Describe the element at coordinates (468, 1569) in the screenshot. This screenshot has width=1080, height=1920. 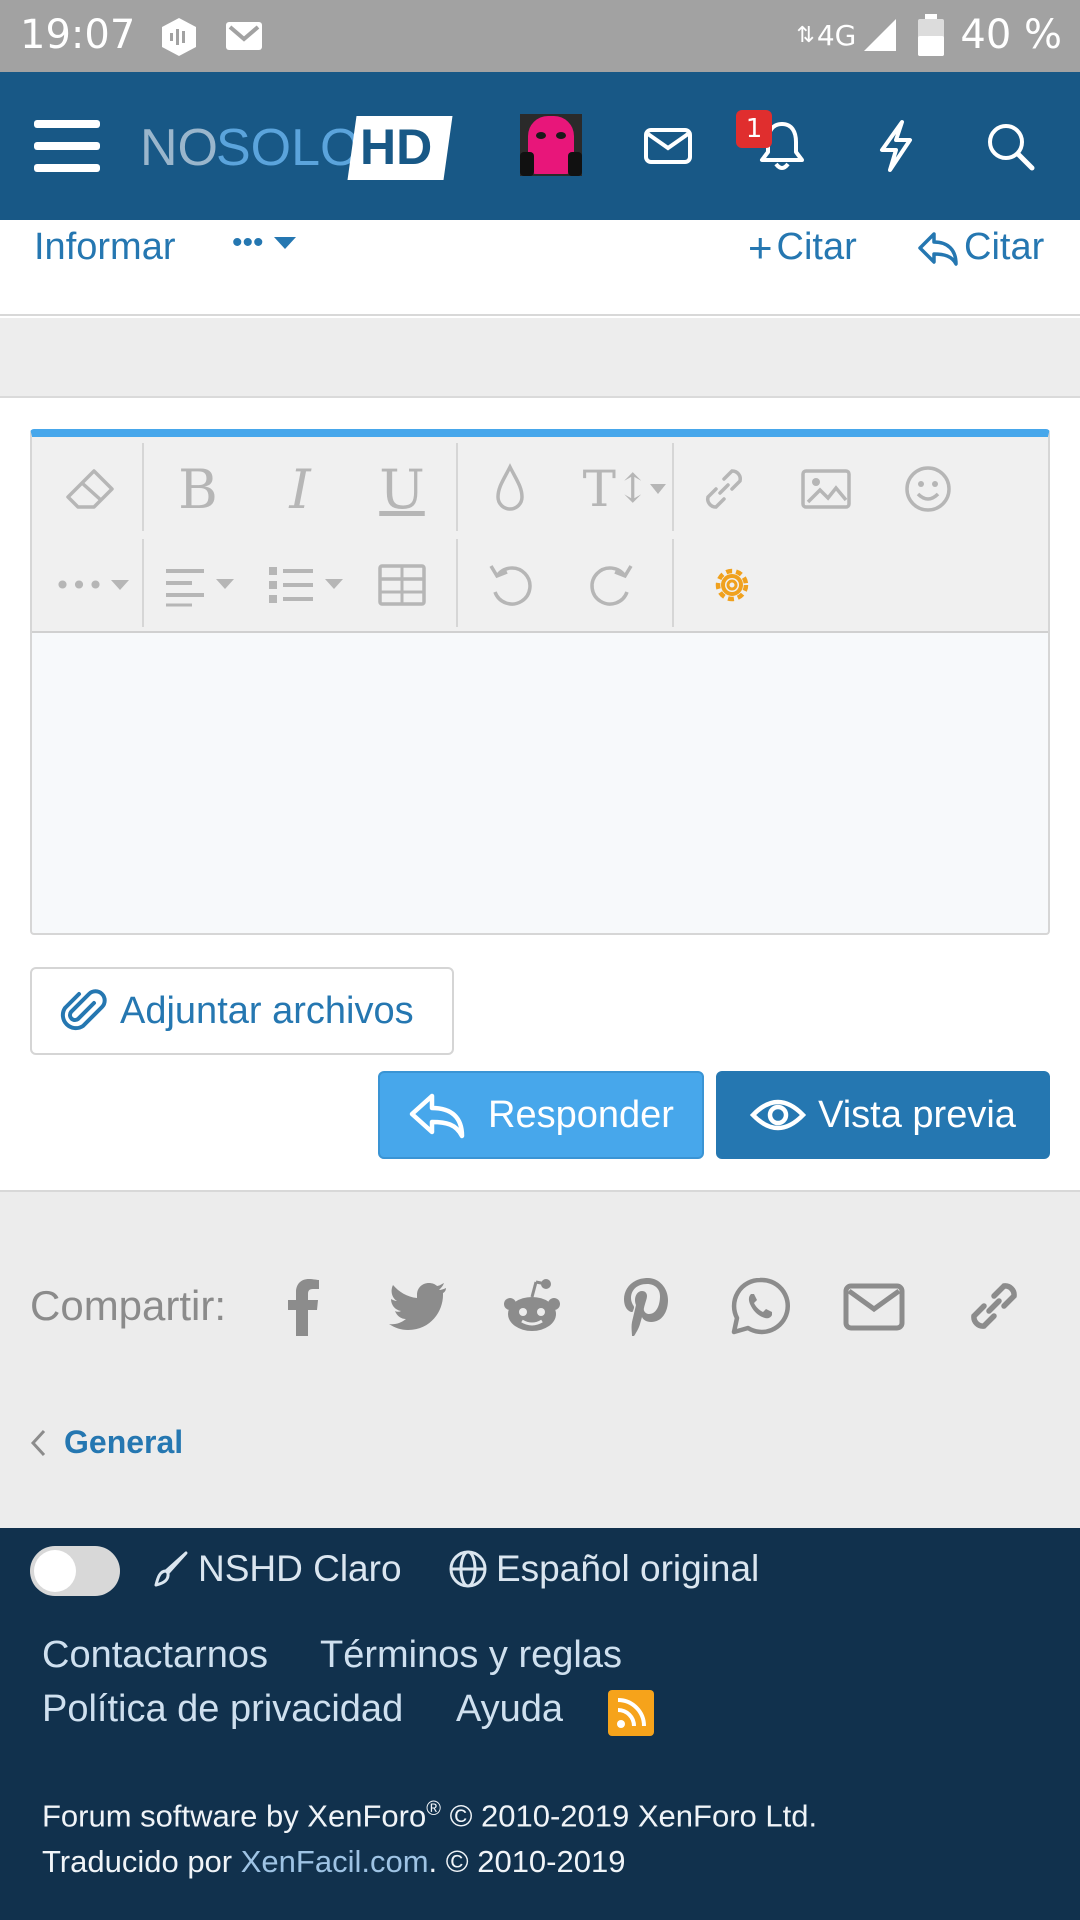
I see `globe-icon` at that location.